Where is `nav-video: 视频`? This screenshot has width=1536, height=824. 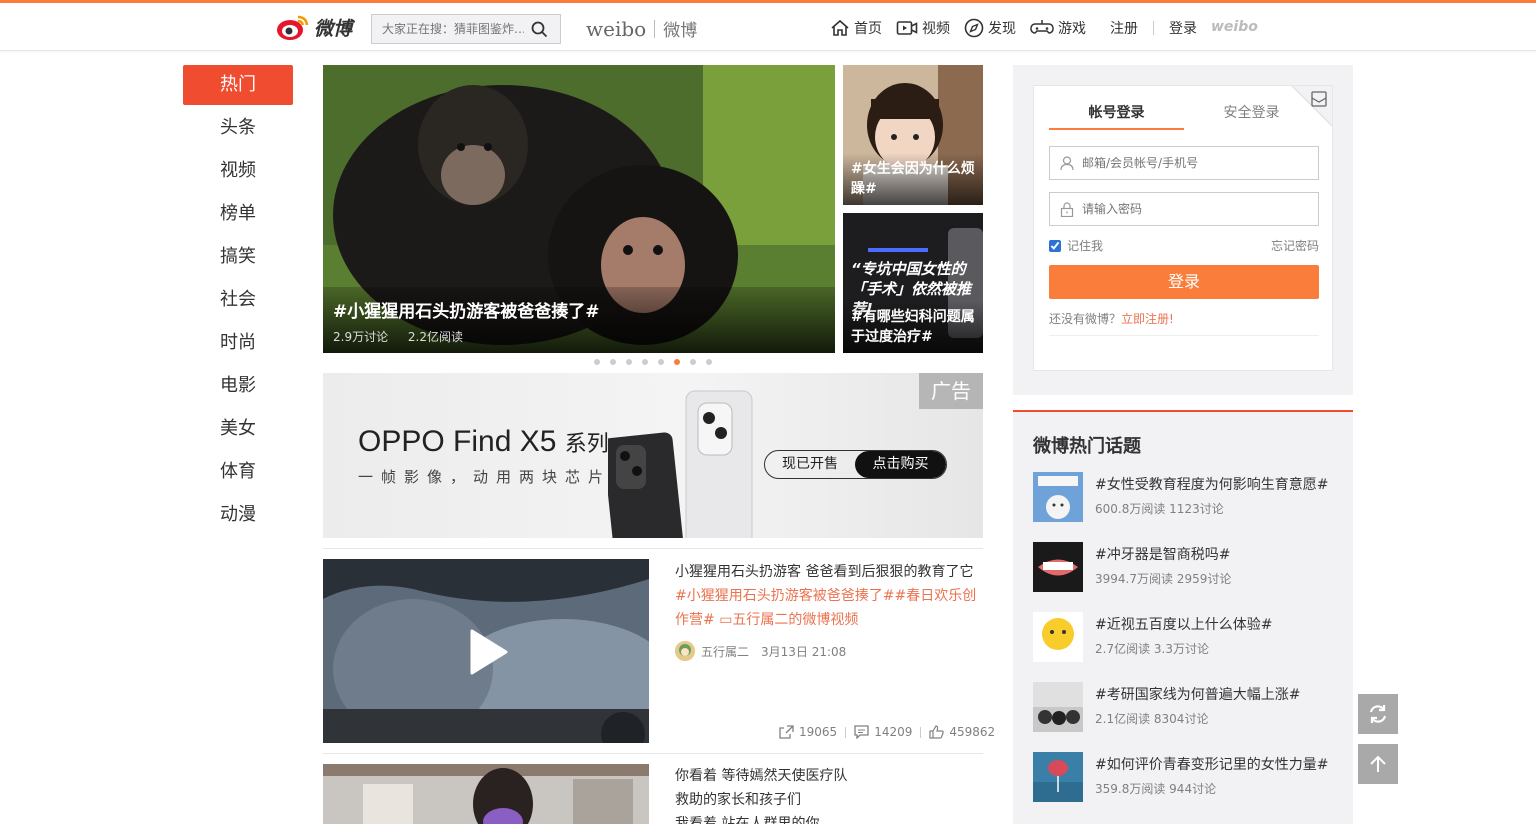
nav-video: 视频 is located at coordinates (923, 28).